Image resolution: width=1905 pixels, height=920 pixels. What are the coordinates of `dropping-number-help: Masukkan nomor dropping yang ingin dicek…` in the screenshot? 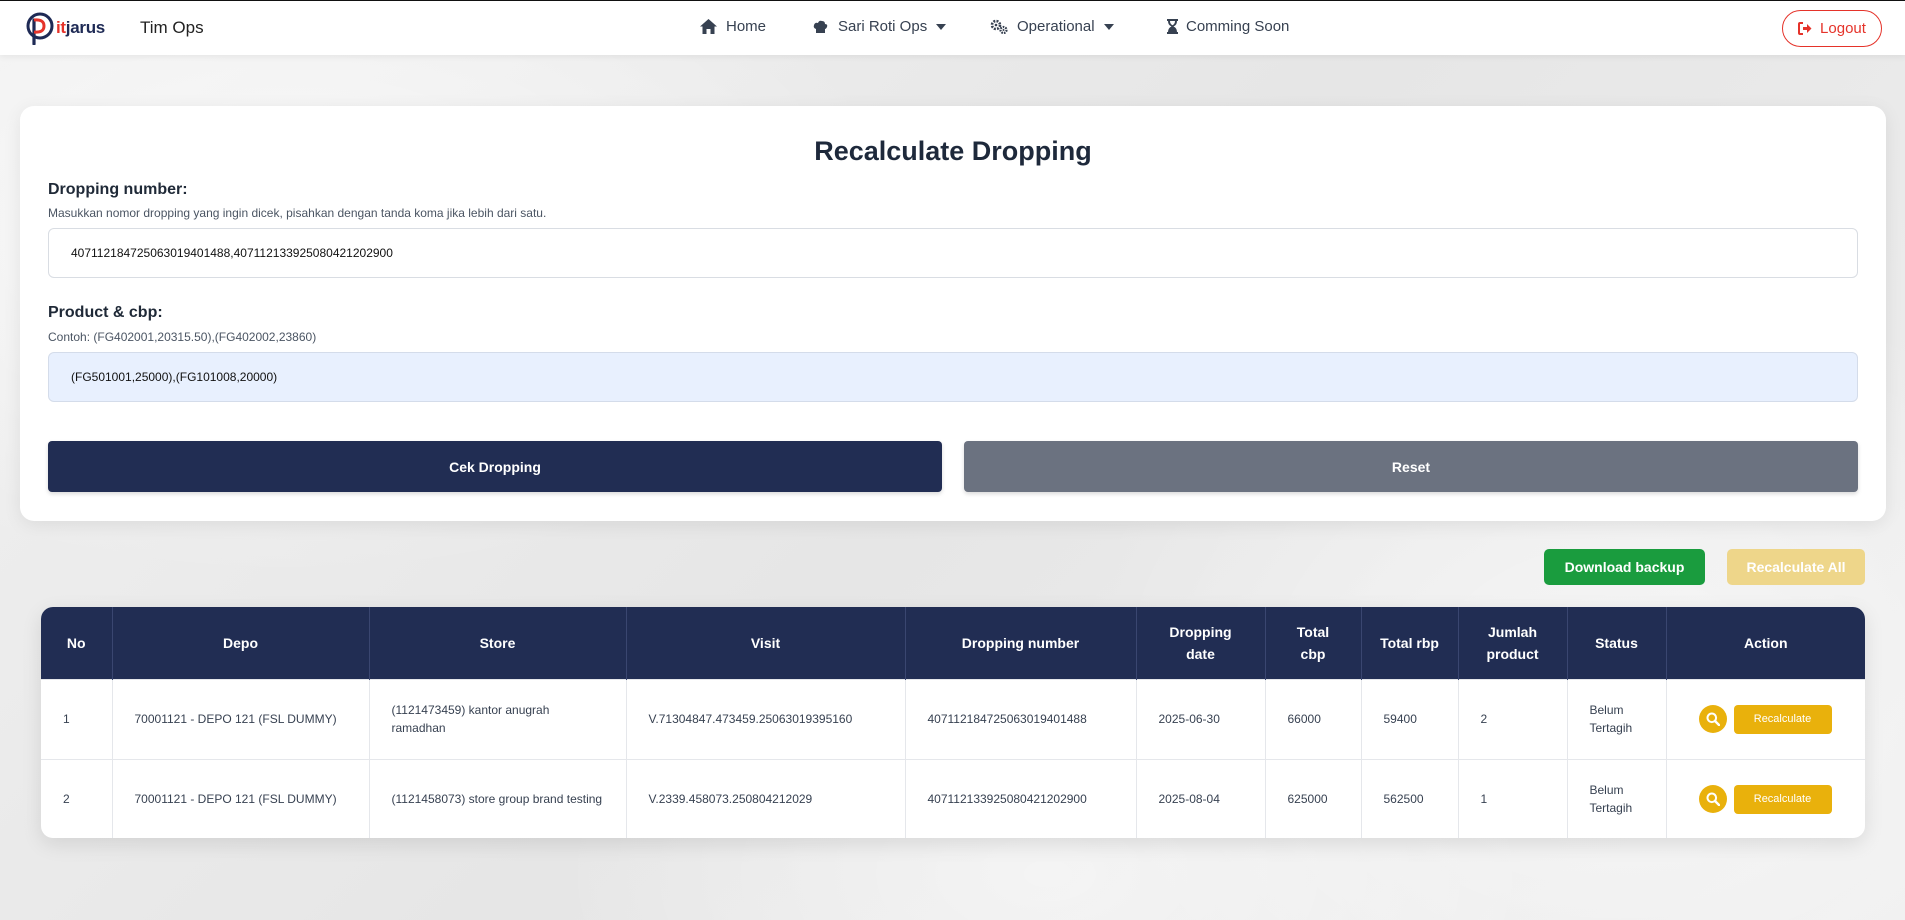 It's located at (297, 213).